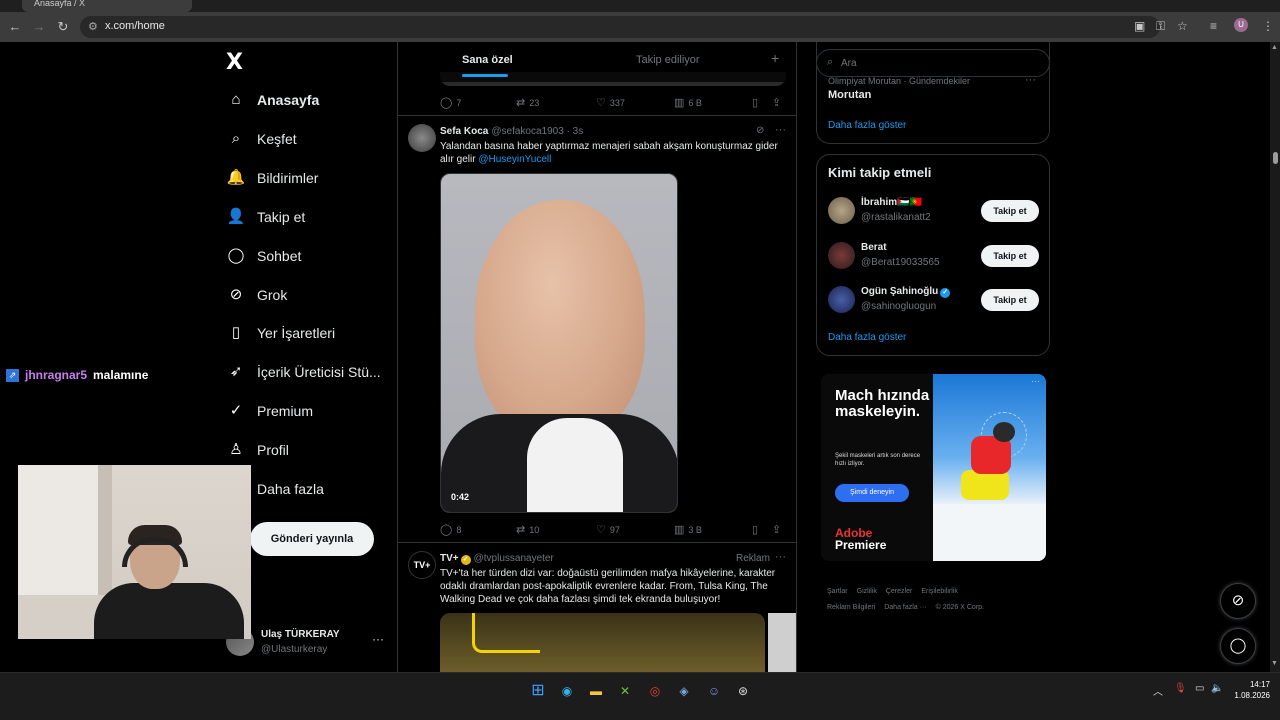 The height and width of the screenshot is (720, 1280). What do you see at coordinates (1238, 601) in the screenshot?
I see `grok-fab-icon: ⊘` at bounding box center [1238, 601].